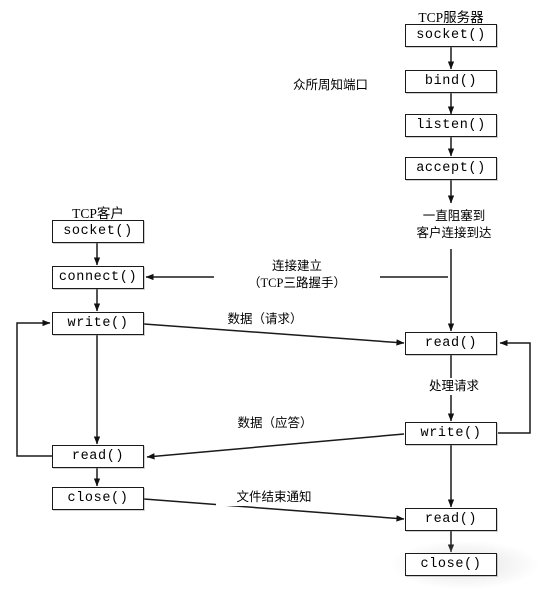  I want to click on node-client-socket: socket(), so click(98, 231).